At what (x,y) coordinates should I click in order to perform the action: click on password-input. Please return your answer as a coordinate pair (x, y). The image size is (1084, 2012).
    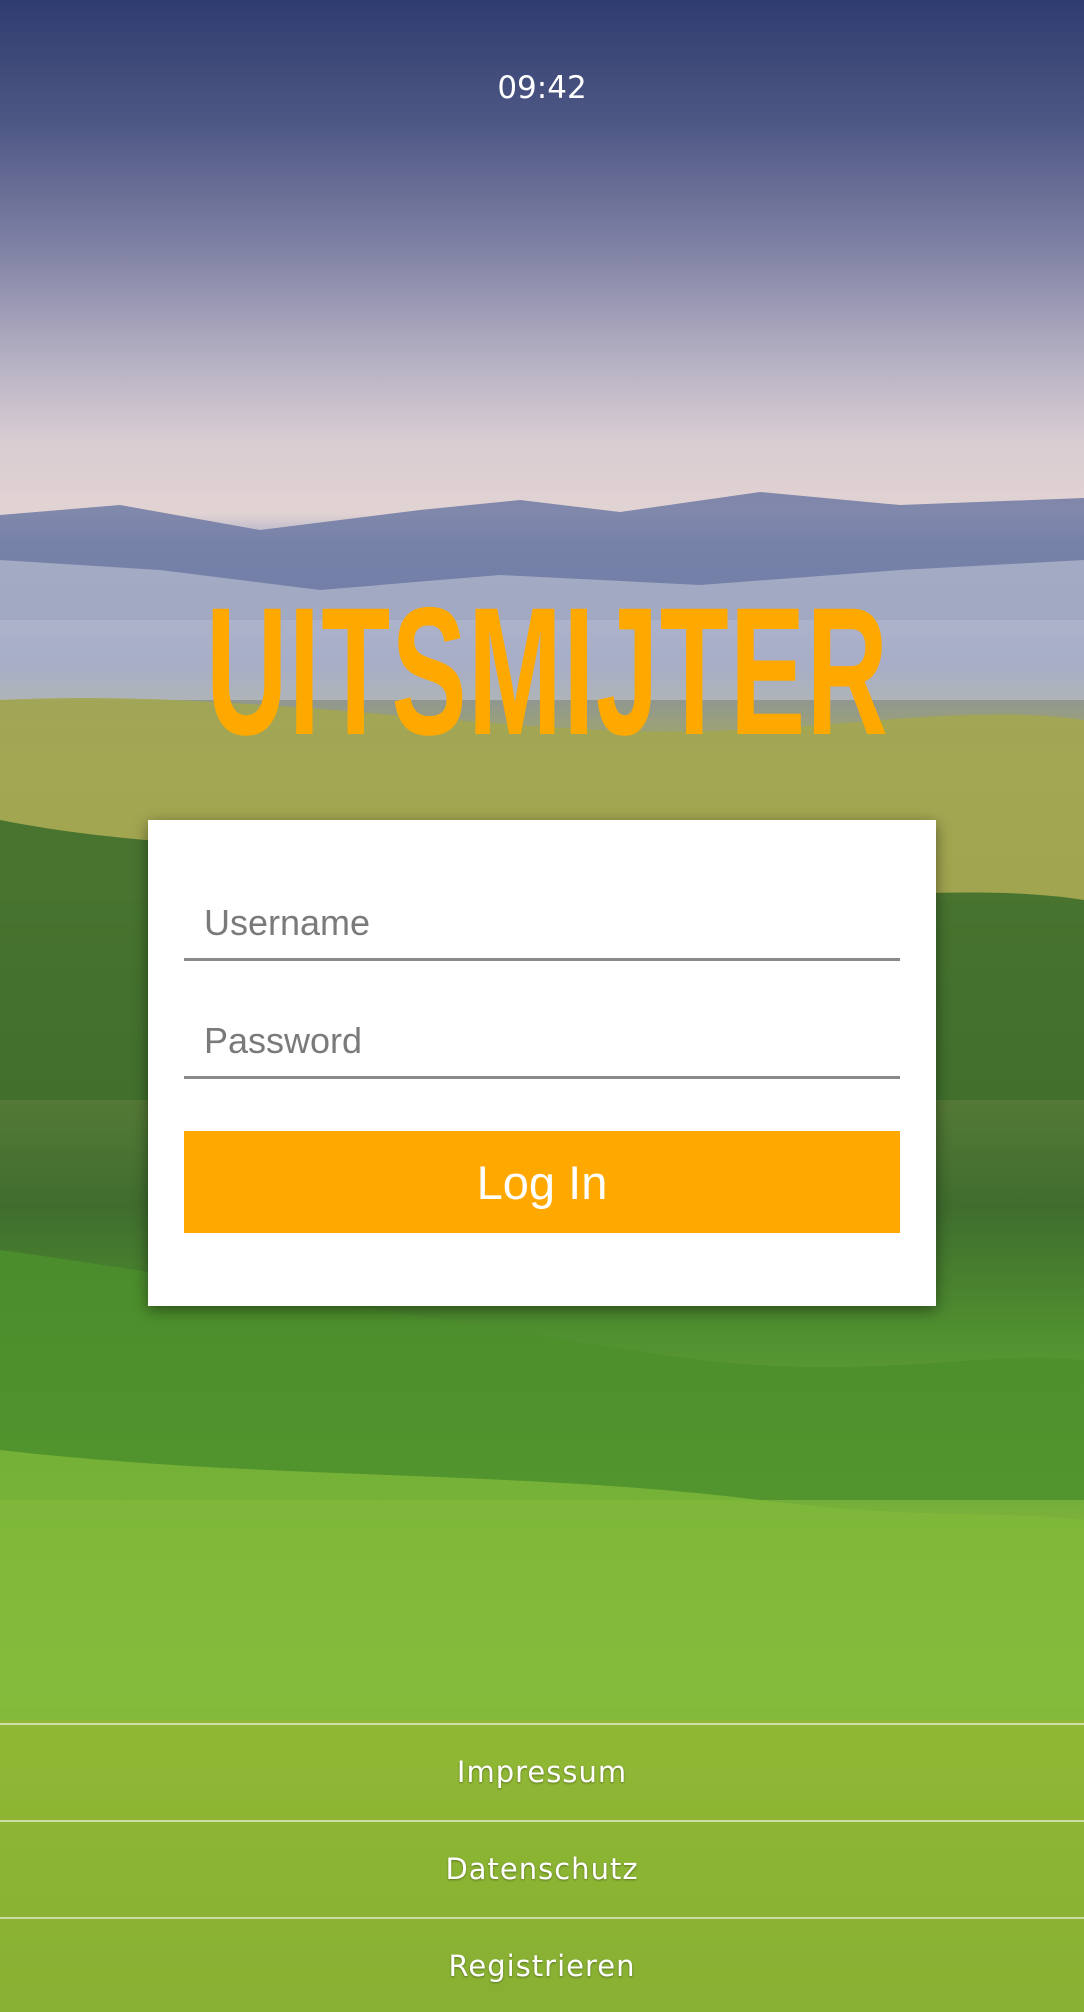
    Looking at the image, I should click on (542, 1041).